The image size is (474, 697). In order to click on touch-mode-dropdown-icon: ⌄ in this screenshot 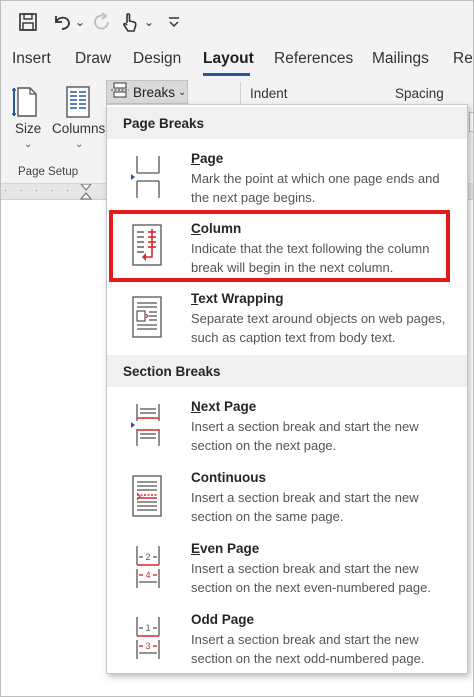, I will do `click(149, 22)`.